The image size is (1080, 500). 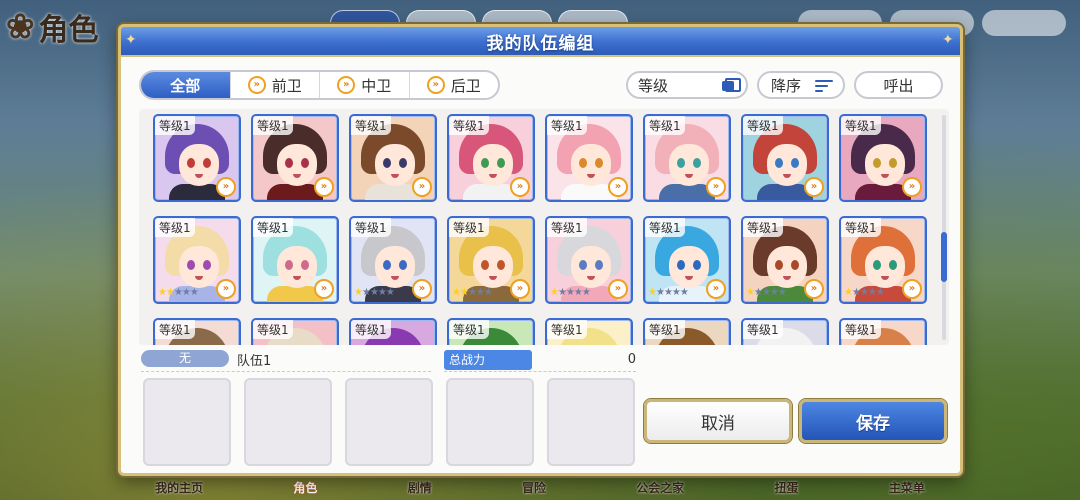 I want to click on middle-icon: », so click(x=346, y=85).